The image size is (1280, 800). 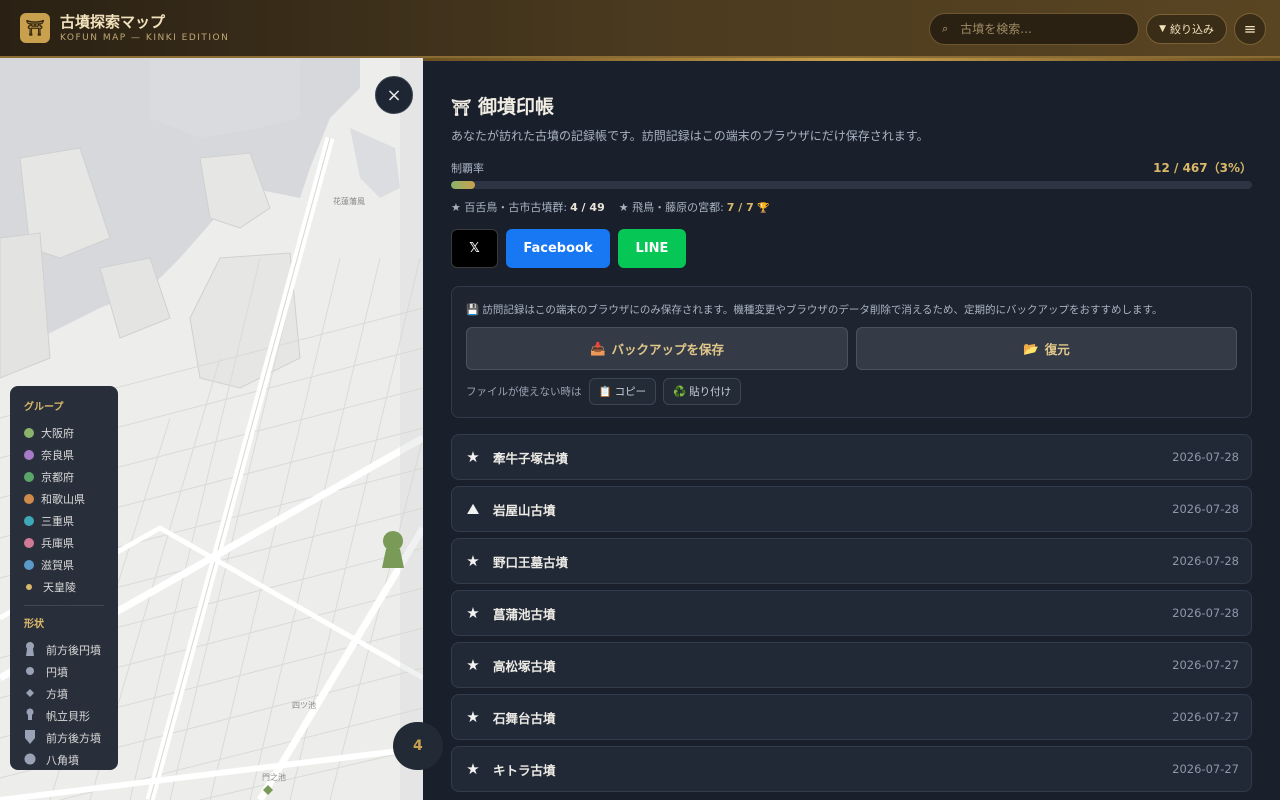 I want to click on legend-item-wakayama: 和歌山県, so click(x=64, y=499).